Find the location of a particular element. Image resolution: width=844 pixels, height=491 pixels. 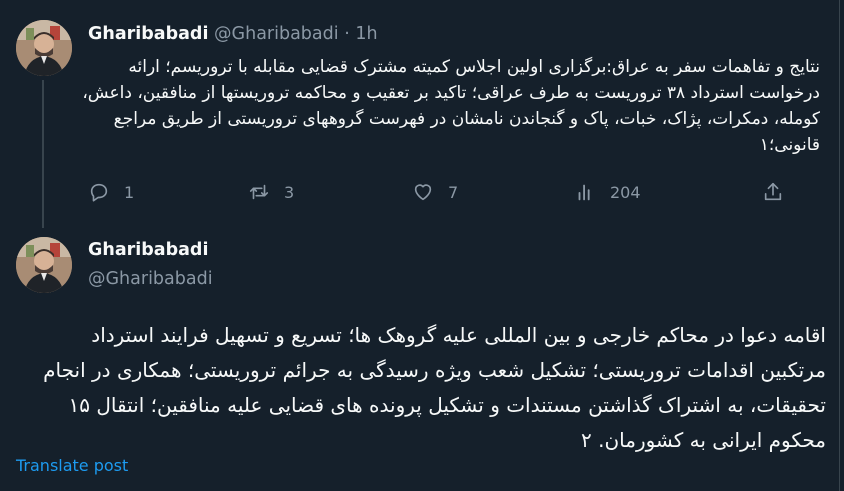

tweet-header: Gharibabadi @Gharibabadi · 1h is located at coordinates (233, 34).